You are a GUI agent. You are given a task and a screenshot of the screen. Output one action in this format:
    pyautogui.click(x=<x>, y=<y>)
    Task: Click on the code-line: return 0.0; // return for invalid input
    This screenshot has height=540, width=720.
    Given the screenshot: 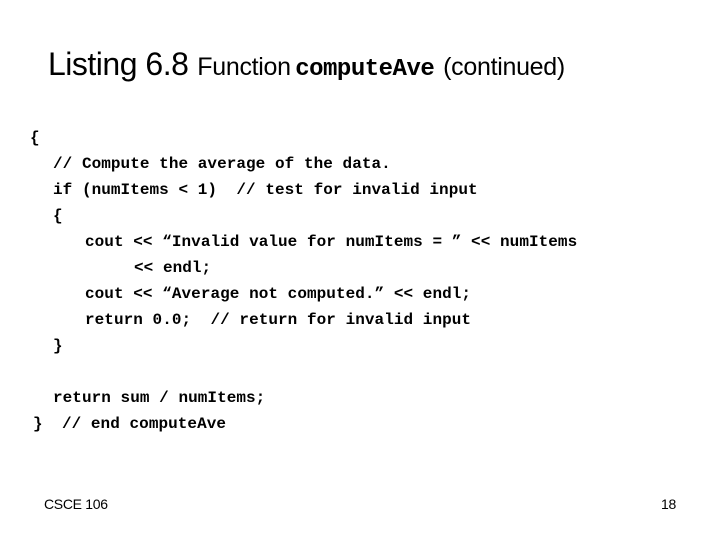 What is the action you would take?
    pyautogui.click(x=278, y=320)
    